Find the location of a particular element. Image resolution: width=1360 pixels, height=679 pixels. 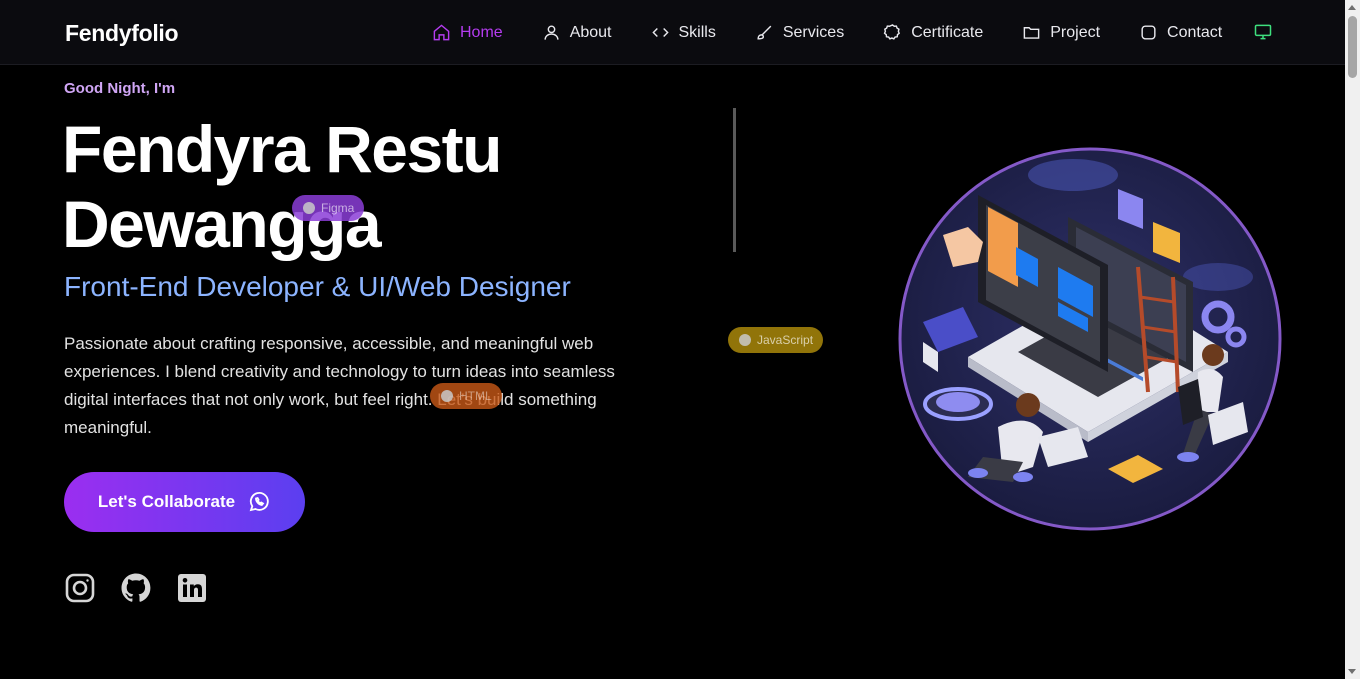

collaborate-button-label: Let's Collaborate is located at coordinates (166, 501).